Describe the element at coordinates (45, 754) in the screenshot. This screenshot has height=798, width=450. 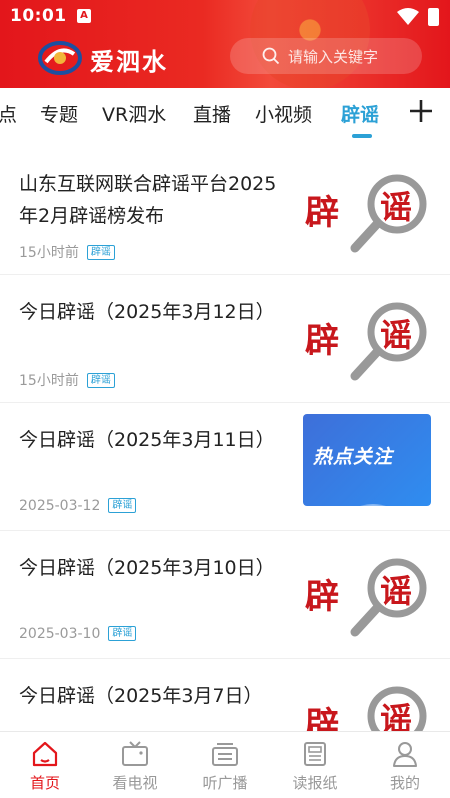
I see `home-icon` at that location.